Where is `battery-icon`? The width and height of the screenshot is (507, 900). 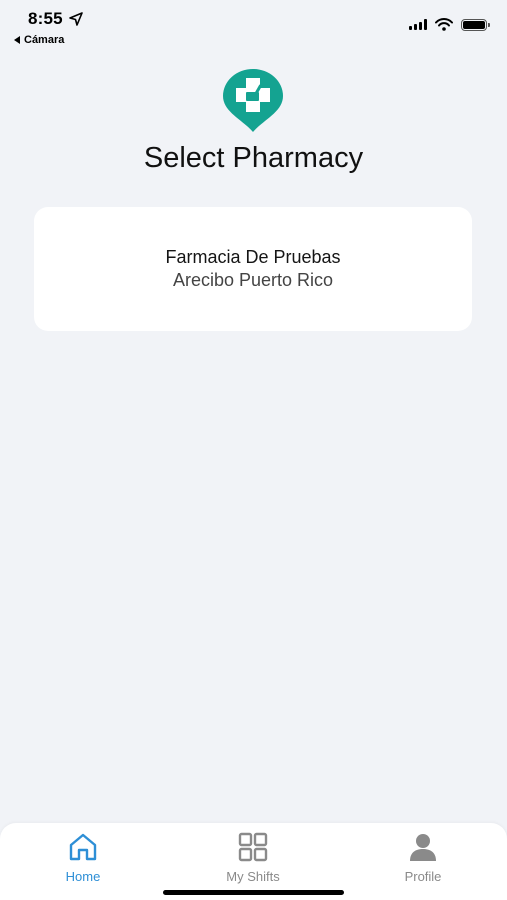 battery-icon is located at coordinates (475, 24).